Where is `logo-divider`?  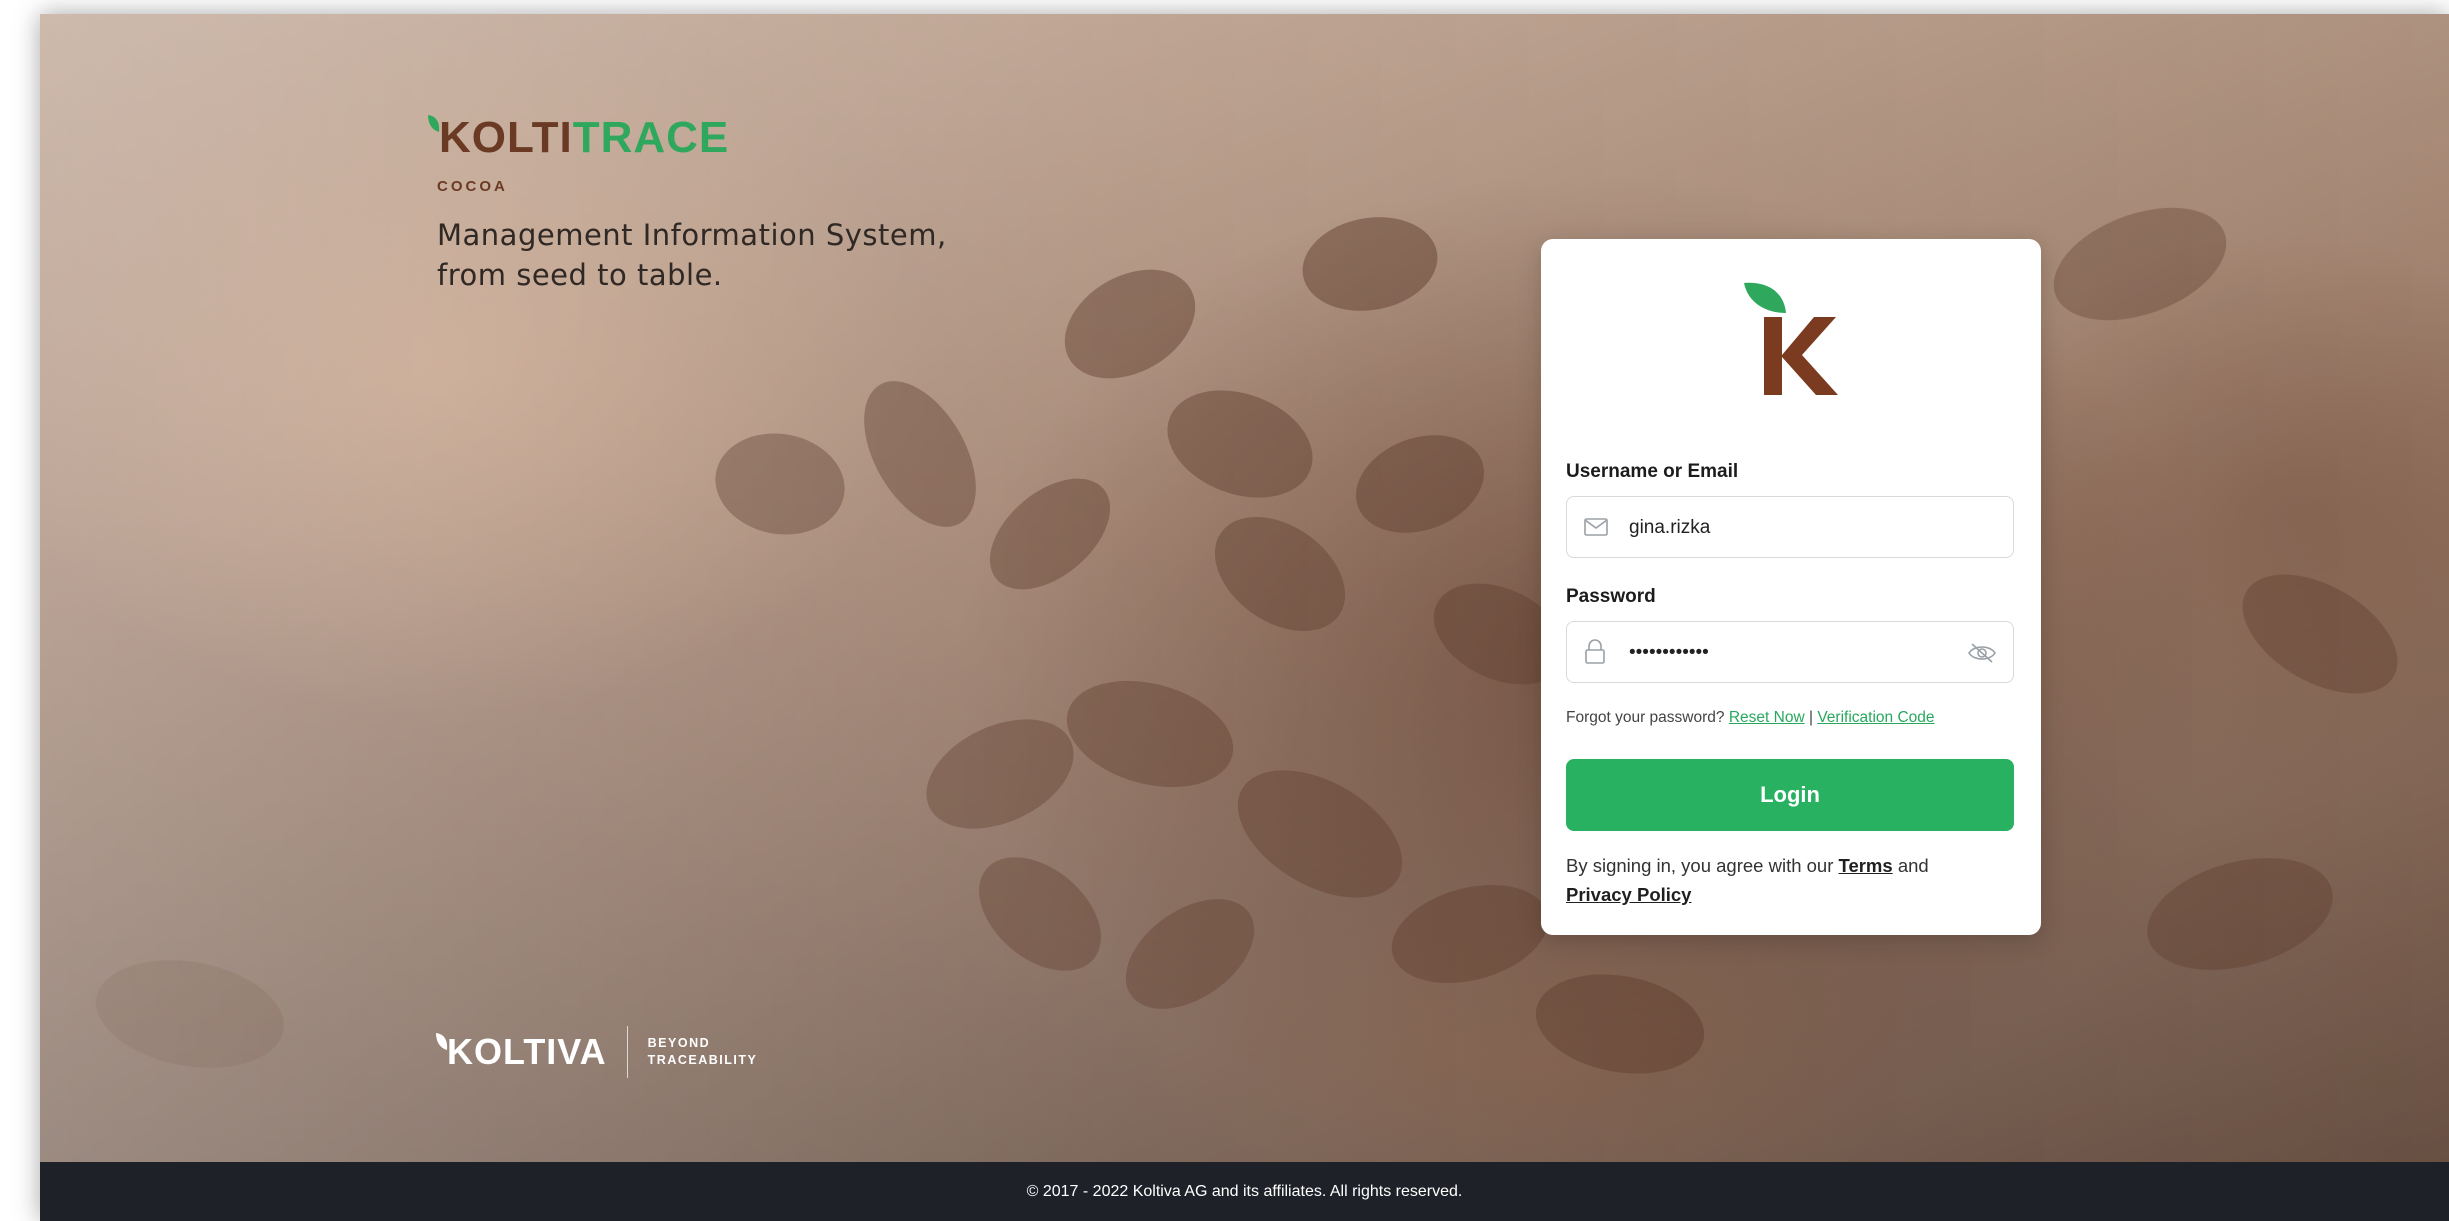 logo-divider is located at coordinates (627, 1052).